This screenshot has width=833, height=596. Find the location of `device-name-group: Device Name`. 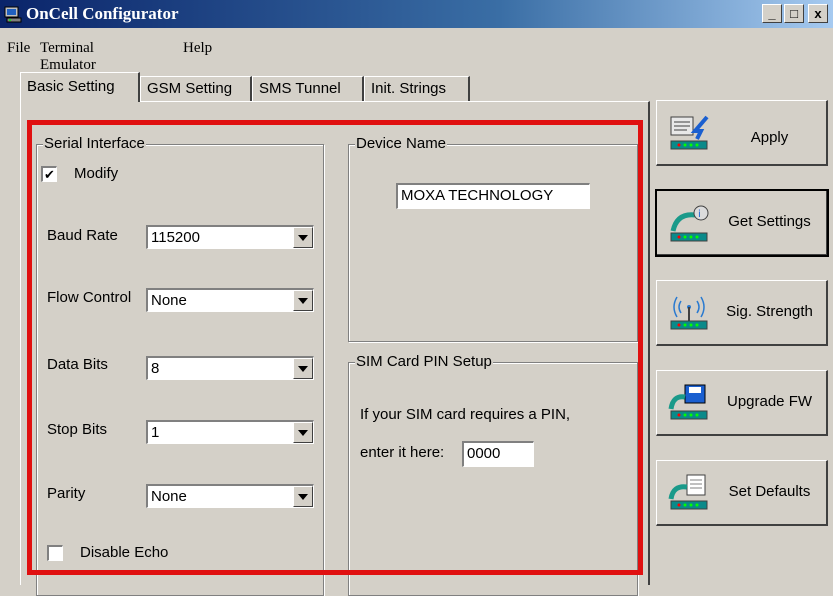

device-name-group: Device Name is located at coordinates (493, 238).